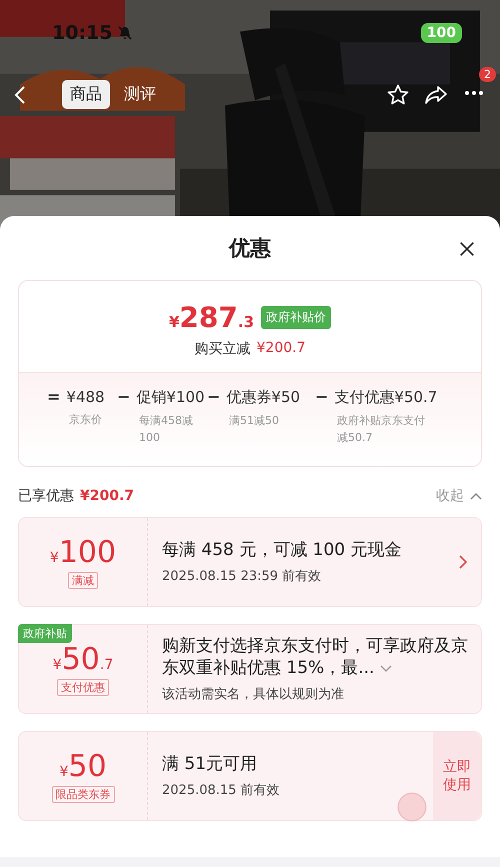  I want to click on saving-label: 购买立减, so click(222, 349).